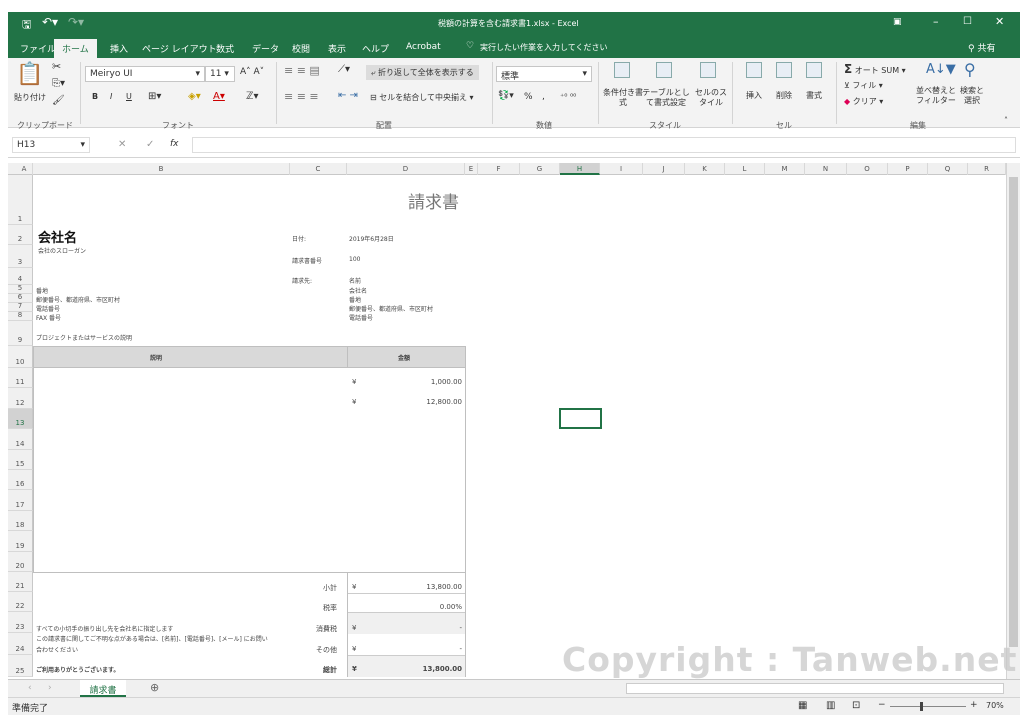 This screenshot has width=1024, height=720. I want to click on cut-icon: ✂, so click(56, 66).